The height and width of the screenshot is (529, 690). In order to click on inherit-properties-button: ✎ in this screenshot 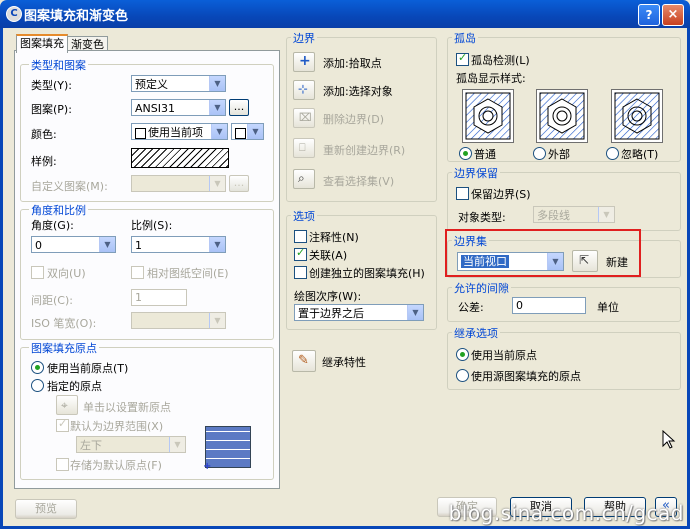, I will do `click(304, 361)`.